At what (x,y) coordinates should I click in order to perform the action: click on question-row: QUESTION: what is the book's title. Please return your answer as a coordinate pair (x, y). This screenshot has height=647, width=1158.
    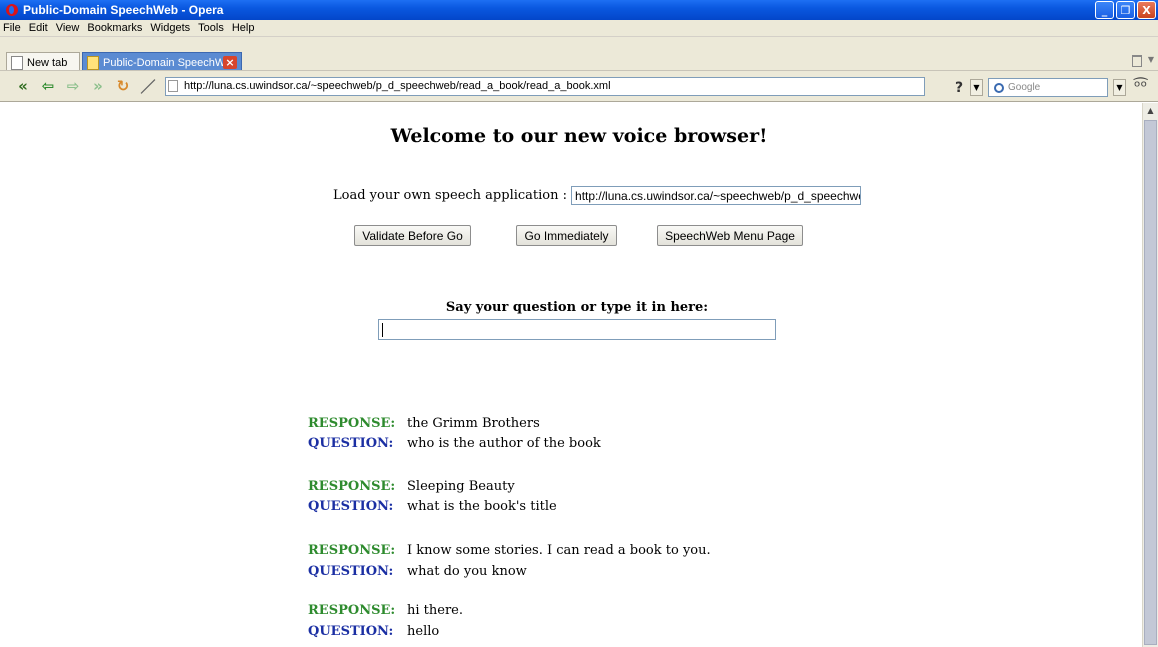
    Looking at the image, I should click on (432, 506).